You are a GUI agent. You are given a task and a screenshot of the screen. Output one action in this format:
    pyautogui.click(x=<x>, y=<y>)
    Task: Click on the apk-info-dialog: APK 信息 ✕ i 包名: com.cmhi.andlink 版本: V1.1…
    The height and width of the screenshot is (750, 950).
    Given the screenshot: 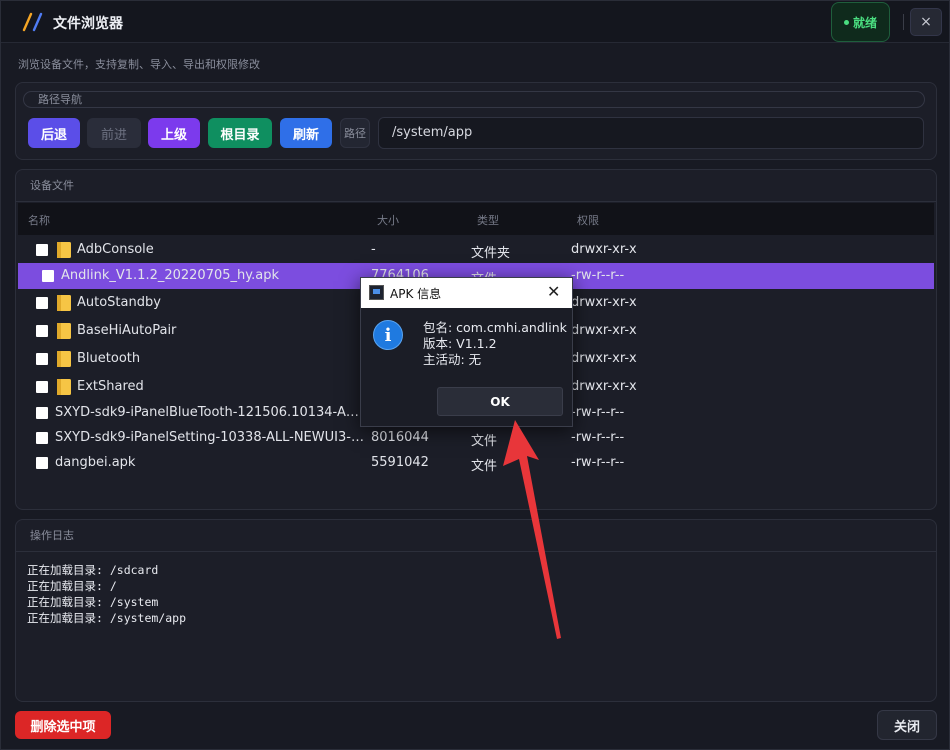 What is the action you would take?
    pyautogui.click(x=466, y=352)
    